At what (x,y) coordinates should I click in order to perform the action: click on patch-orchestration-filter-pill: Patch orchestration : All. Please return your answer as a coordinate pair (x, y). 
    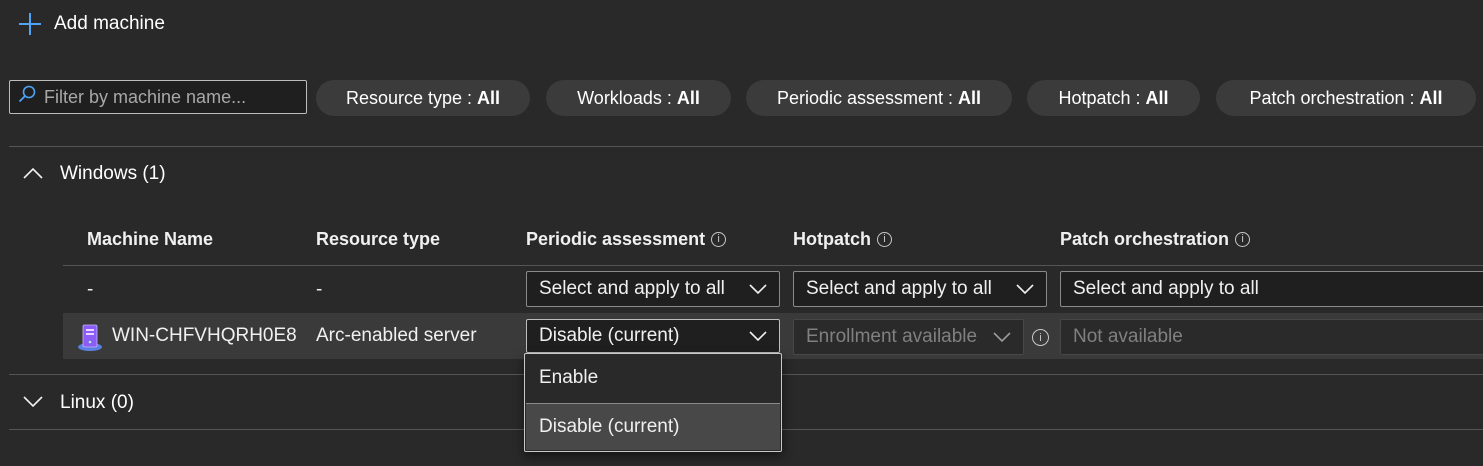
    Looking at the image, I should click on (1346, 98).